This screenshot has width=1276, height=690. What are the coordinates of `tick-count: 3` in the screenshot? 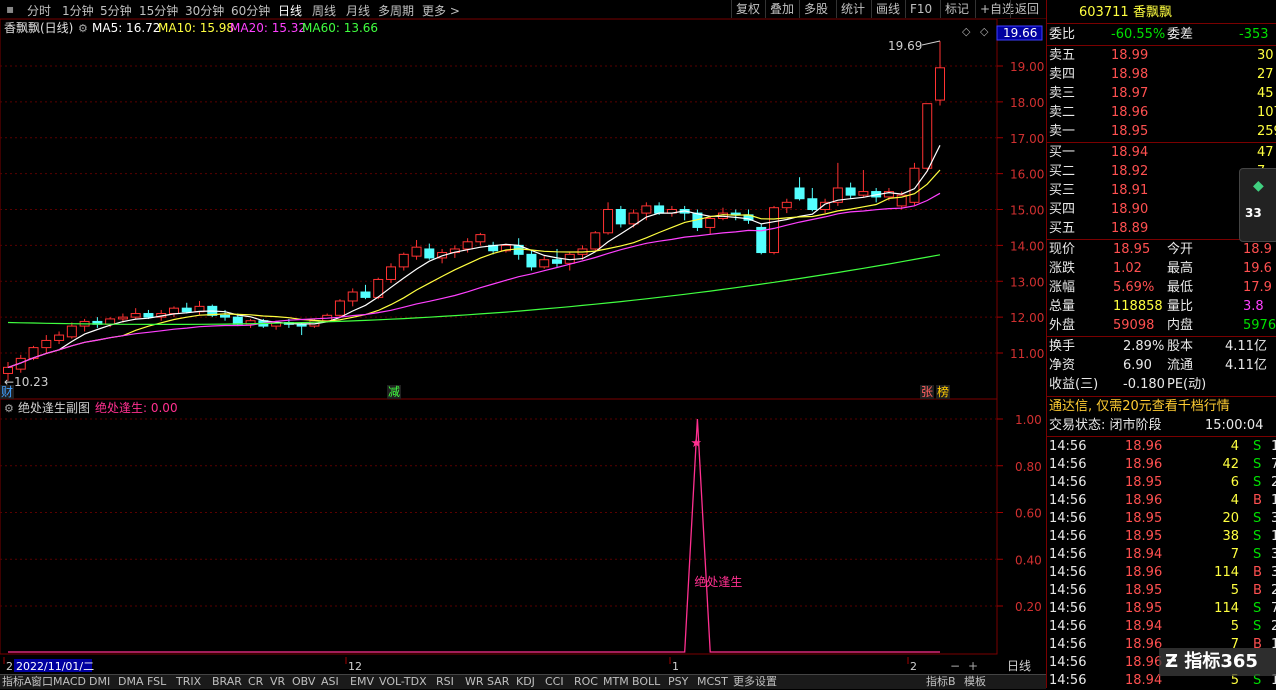 It's located at (1273, 518).